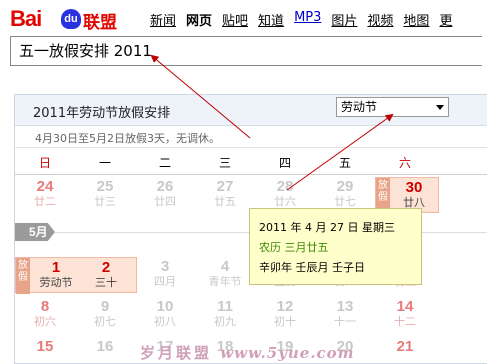 The image size is (487, 364). I want to click on holiday-cell-may-1-2: 放假 1 劳动节 2 三十, so click(76, 275).